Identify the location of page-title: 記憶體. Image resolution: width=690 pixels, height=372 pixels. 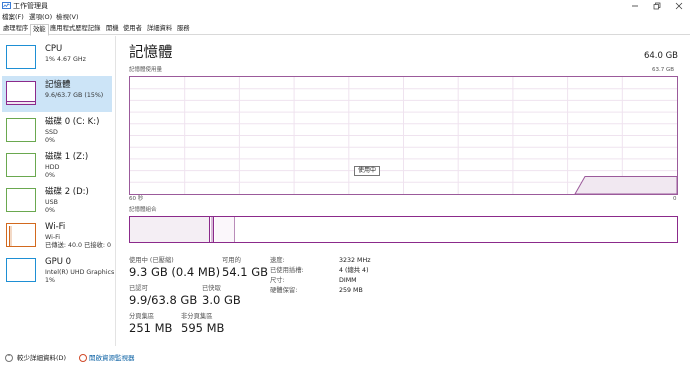
(151, 53).